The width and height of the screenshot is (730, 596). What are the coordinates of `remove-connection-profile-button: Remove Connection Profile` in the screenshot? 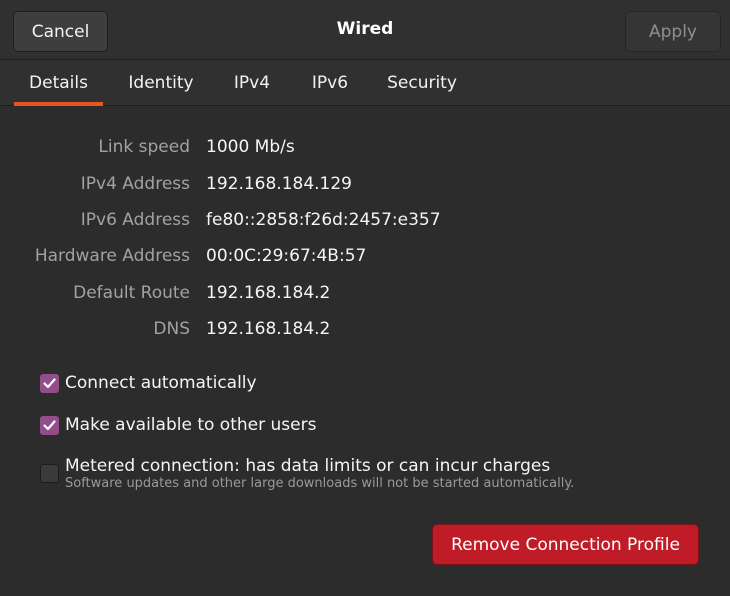 It's located at (565, 544).